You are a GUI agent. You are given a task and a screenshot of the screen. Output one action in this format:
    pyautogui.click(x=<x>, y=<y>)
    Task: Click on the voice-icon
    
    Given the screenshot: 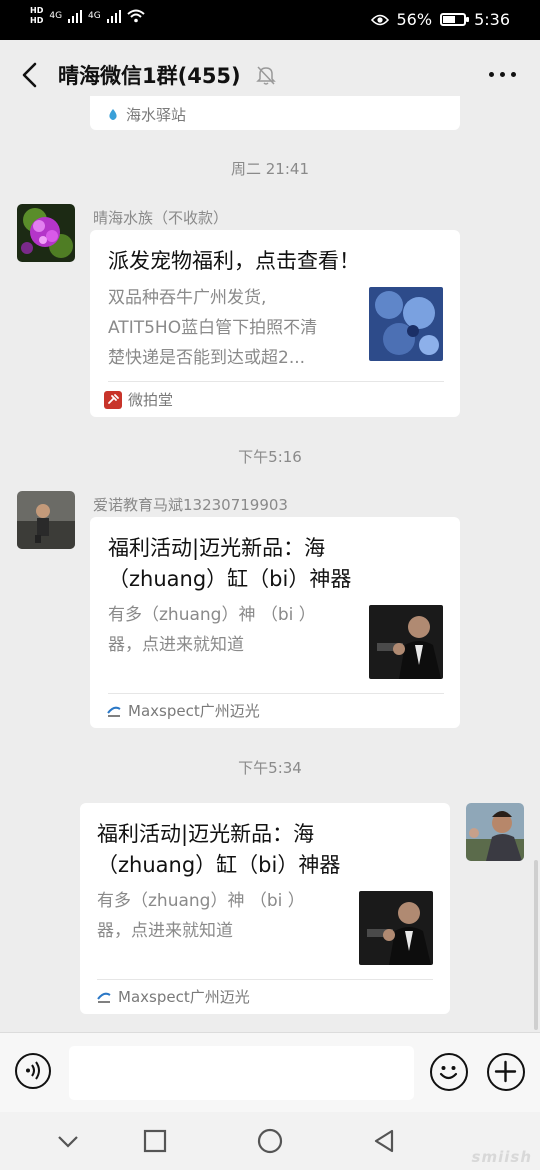 What is the action you would take?
    pyautogui.click(x=33, y=1070)
    